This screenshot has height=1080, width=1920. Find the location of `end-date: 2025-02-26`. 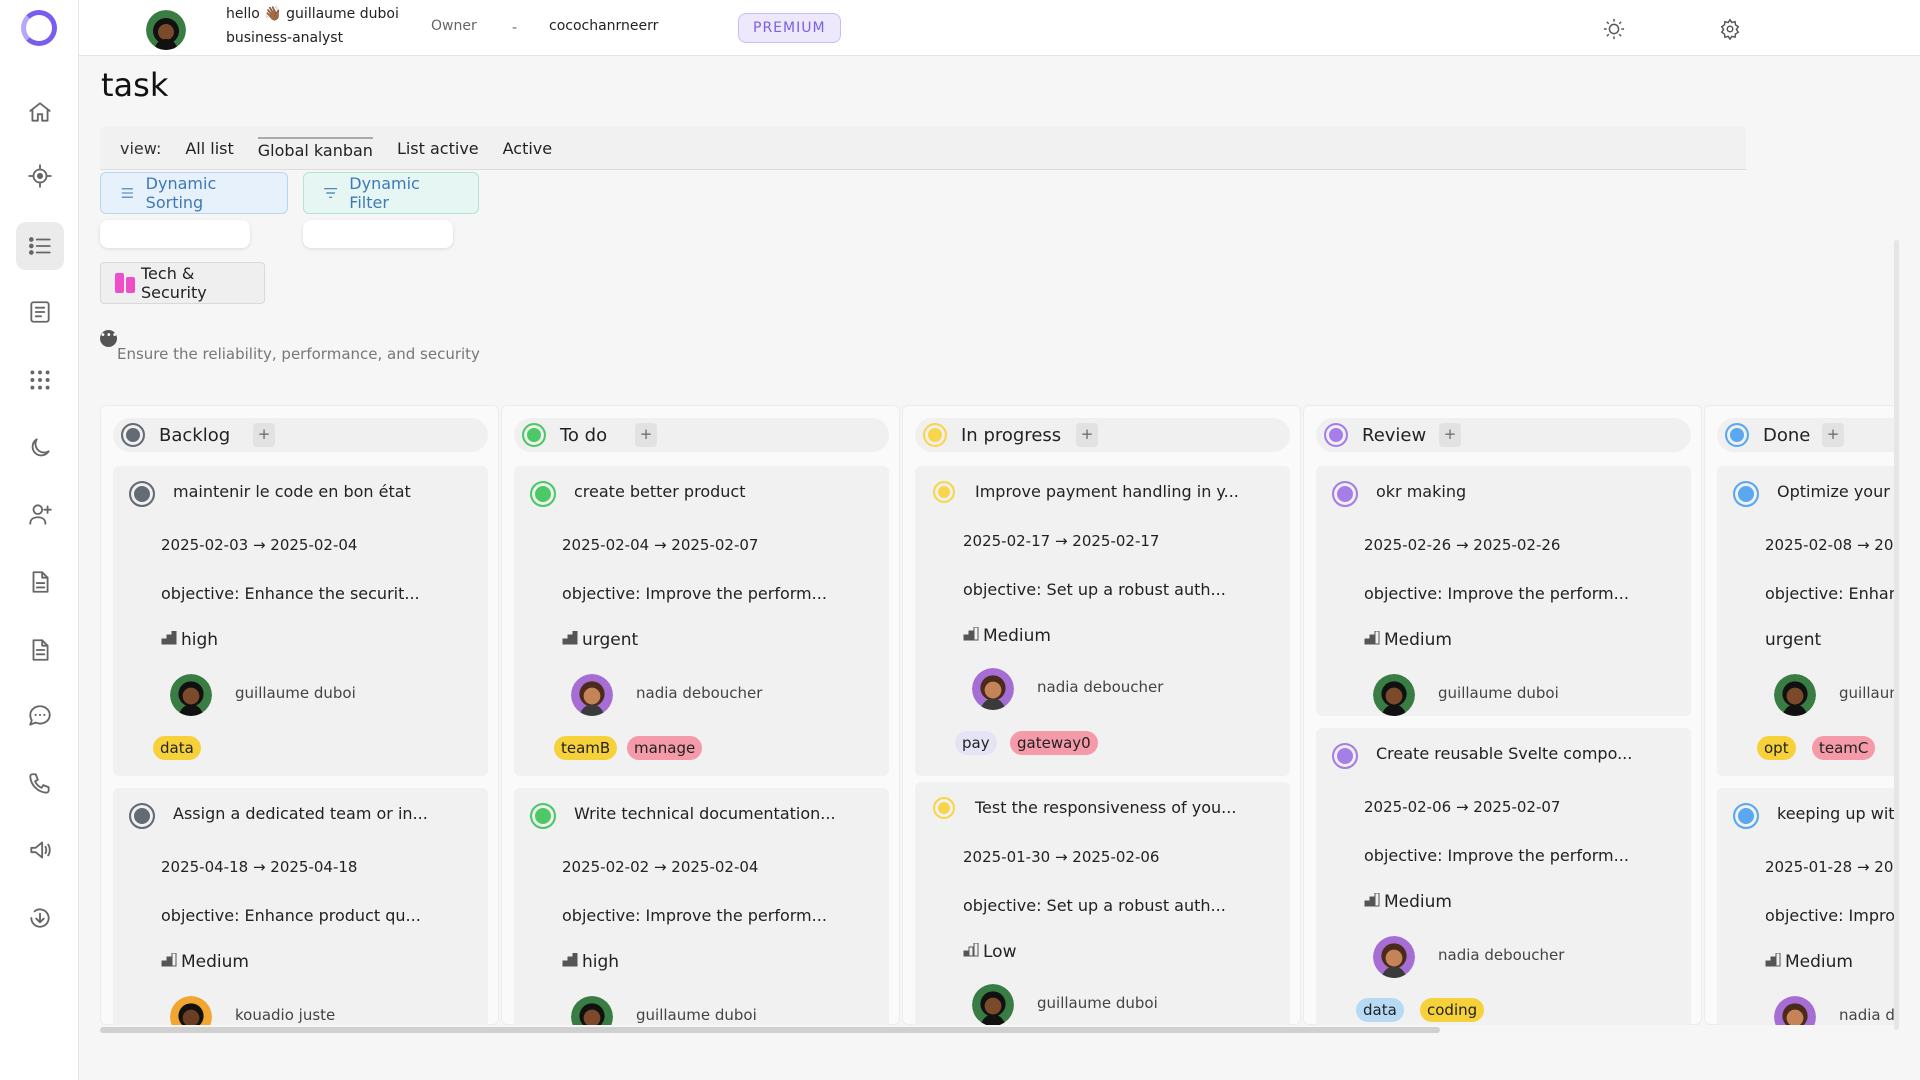

end-date: 2025-02-26 is located at coordinates (1517, 545).